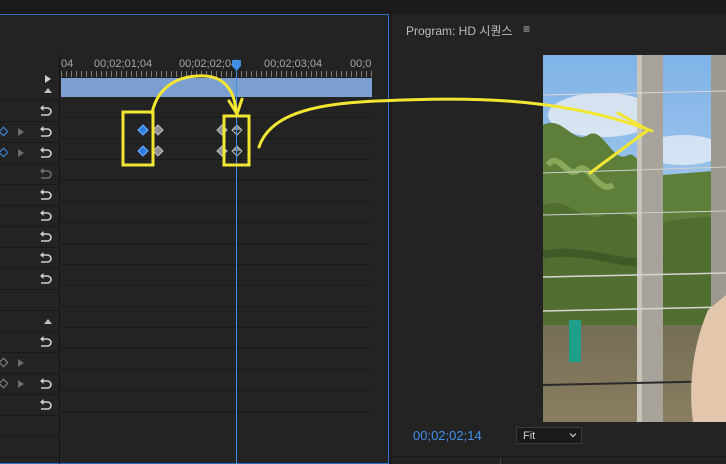 The width and height of the screenshot is (726, 464). Describe the element at coordinates (236, 263) in the screenshot. I see `playhead-line` at that location.